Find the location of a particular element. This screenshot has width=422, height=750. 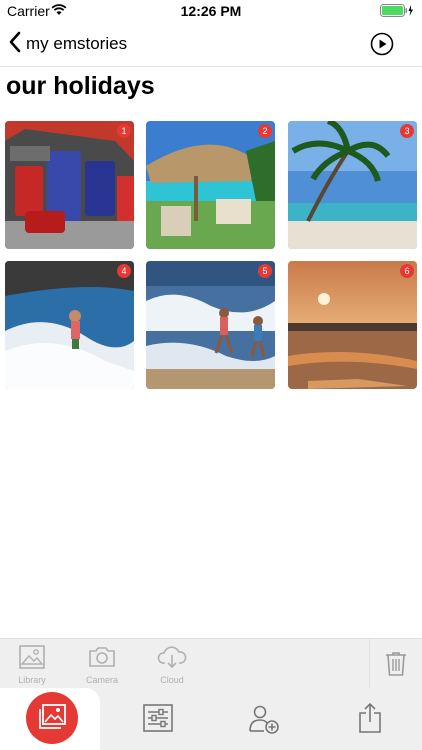

car-luggage-photo is located at coordinates (69, 185).